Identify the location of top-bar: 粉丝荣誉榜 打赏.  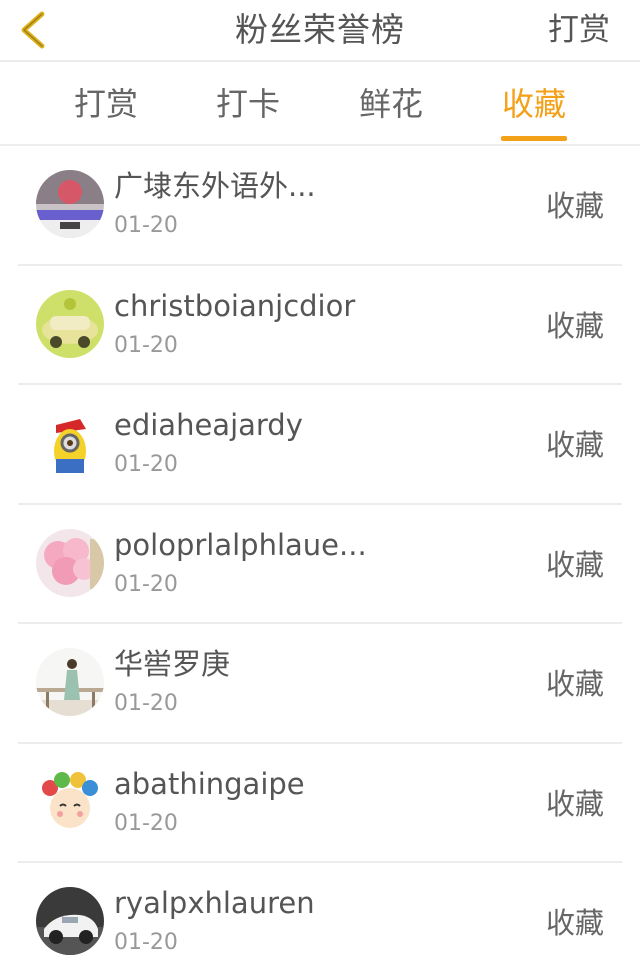
(320, 31).